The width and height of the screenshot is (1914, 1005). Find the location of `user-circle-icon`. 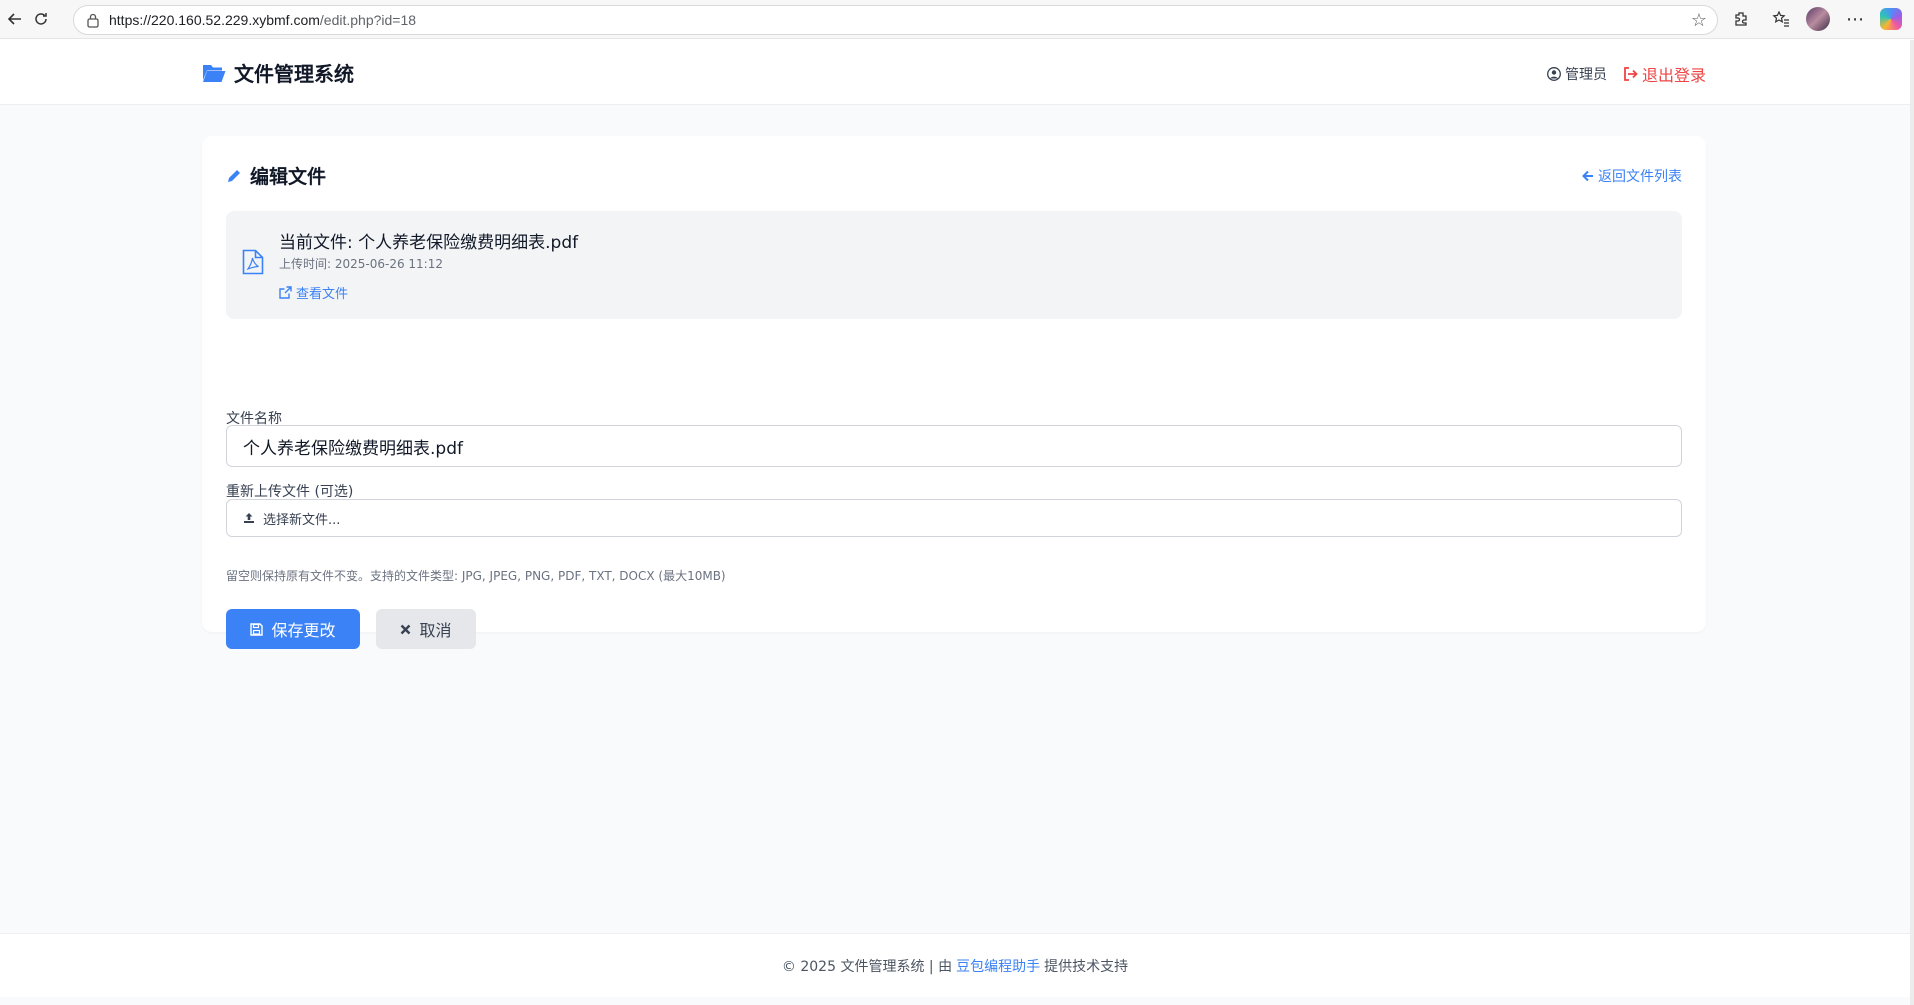

user-circle-icon is located at coordinates (1554, 74).